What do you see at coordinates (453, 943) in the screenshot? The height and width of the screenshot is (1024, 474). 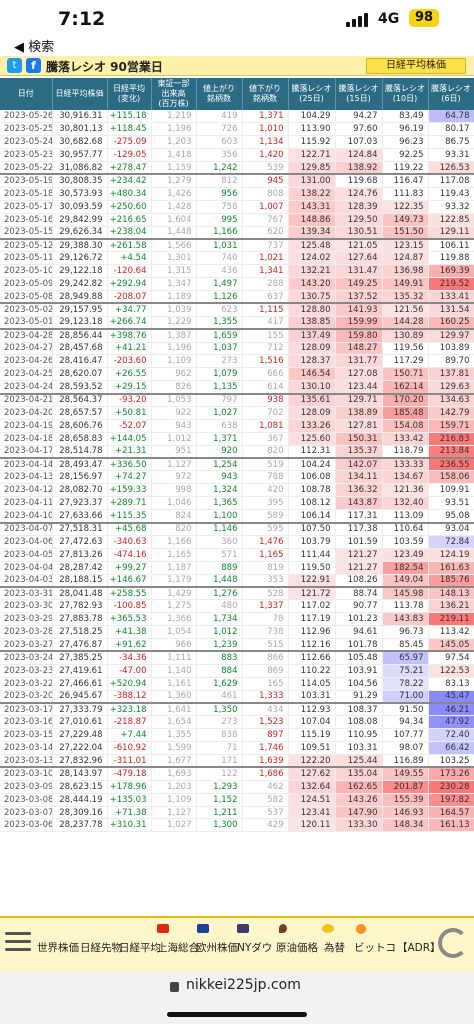 I see `reload-icon` at bounding box center [453, 943].